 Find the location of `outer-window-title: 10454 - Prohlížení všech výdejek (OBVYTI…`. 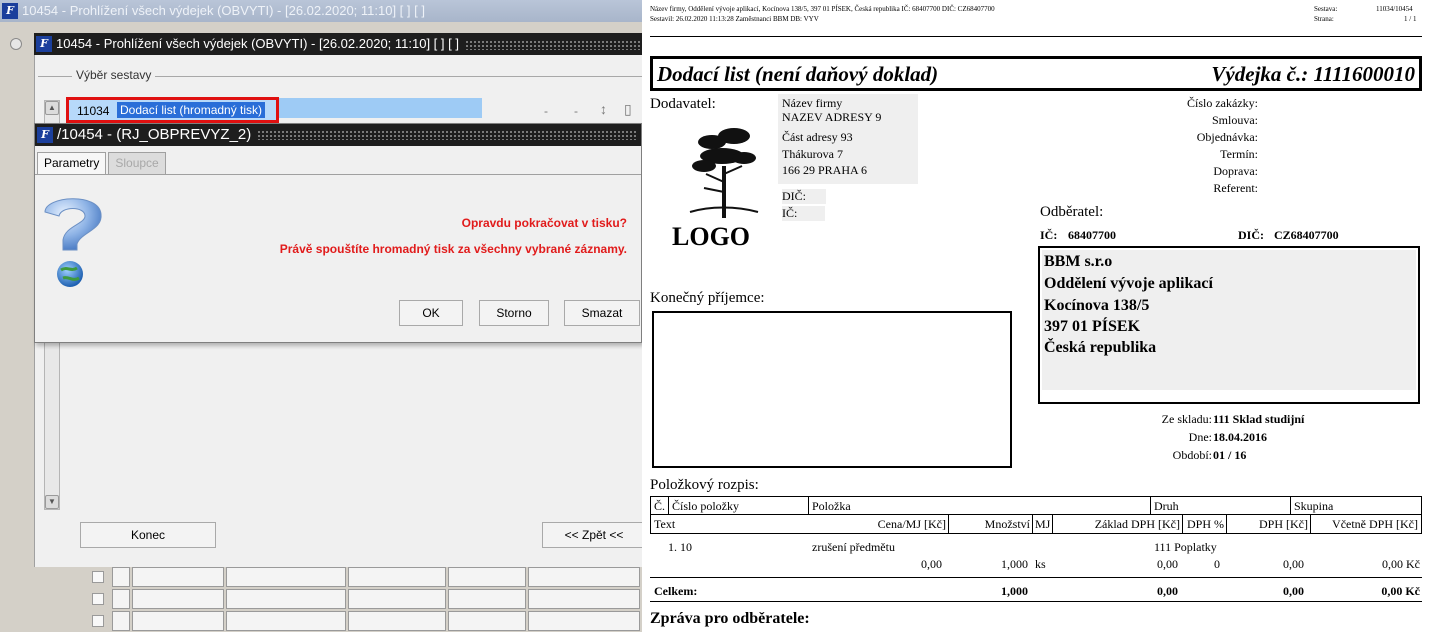

outer-window-title: 10454 - Prohlížení všech výdejek (OBVYTI… is located at coordinates (223, 10).